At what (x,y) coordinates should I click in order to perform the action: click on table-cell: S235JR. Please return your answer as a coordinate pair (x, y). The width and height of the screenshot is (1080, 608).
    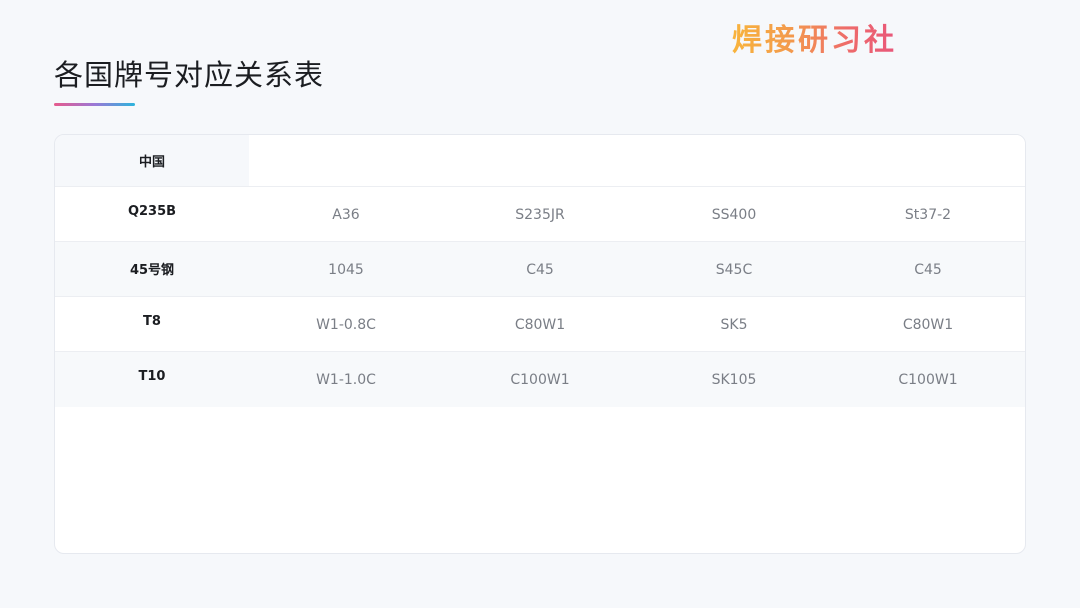
    Looking at the image, I should click on (540, 215).